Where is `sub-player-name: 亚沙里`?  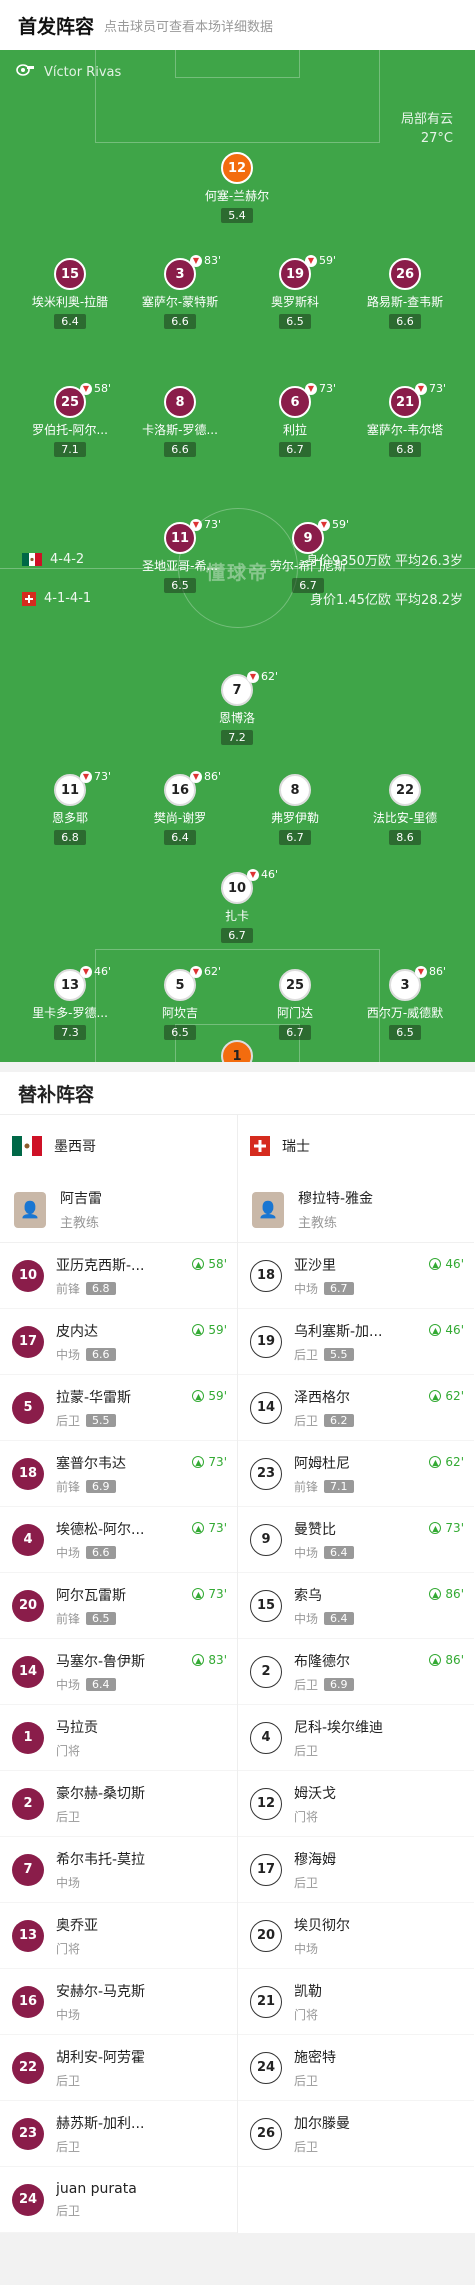
sub-player-name: 亚沙里 is located at coordinates (315, 1265).